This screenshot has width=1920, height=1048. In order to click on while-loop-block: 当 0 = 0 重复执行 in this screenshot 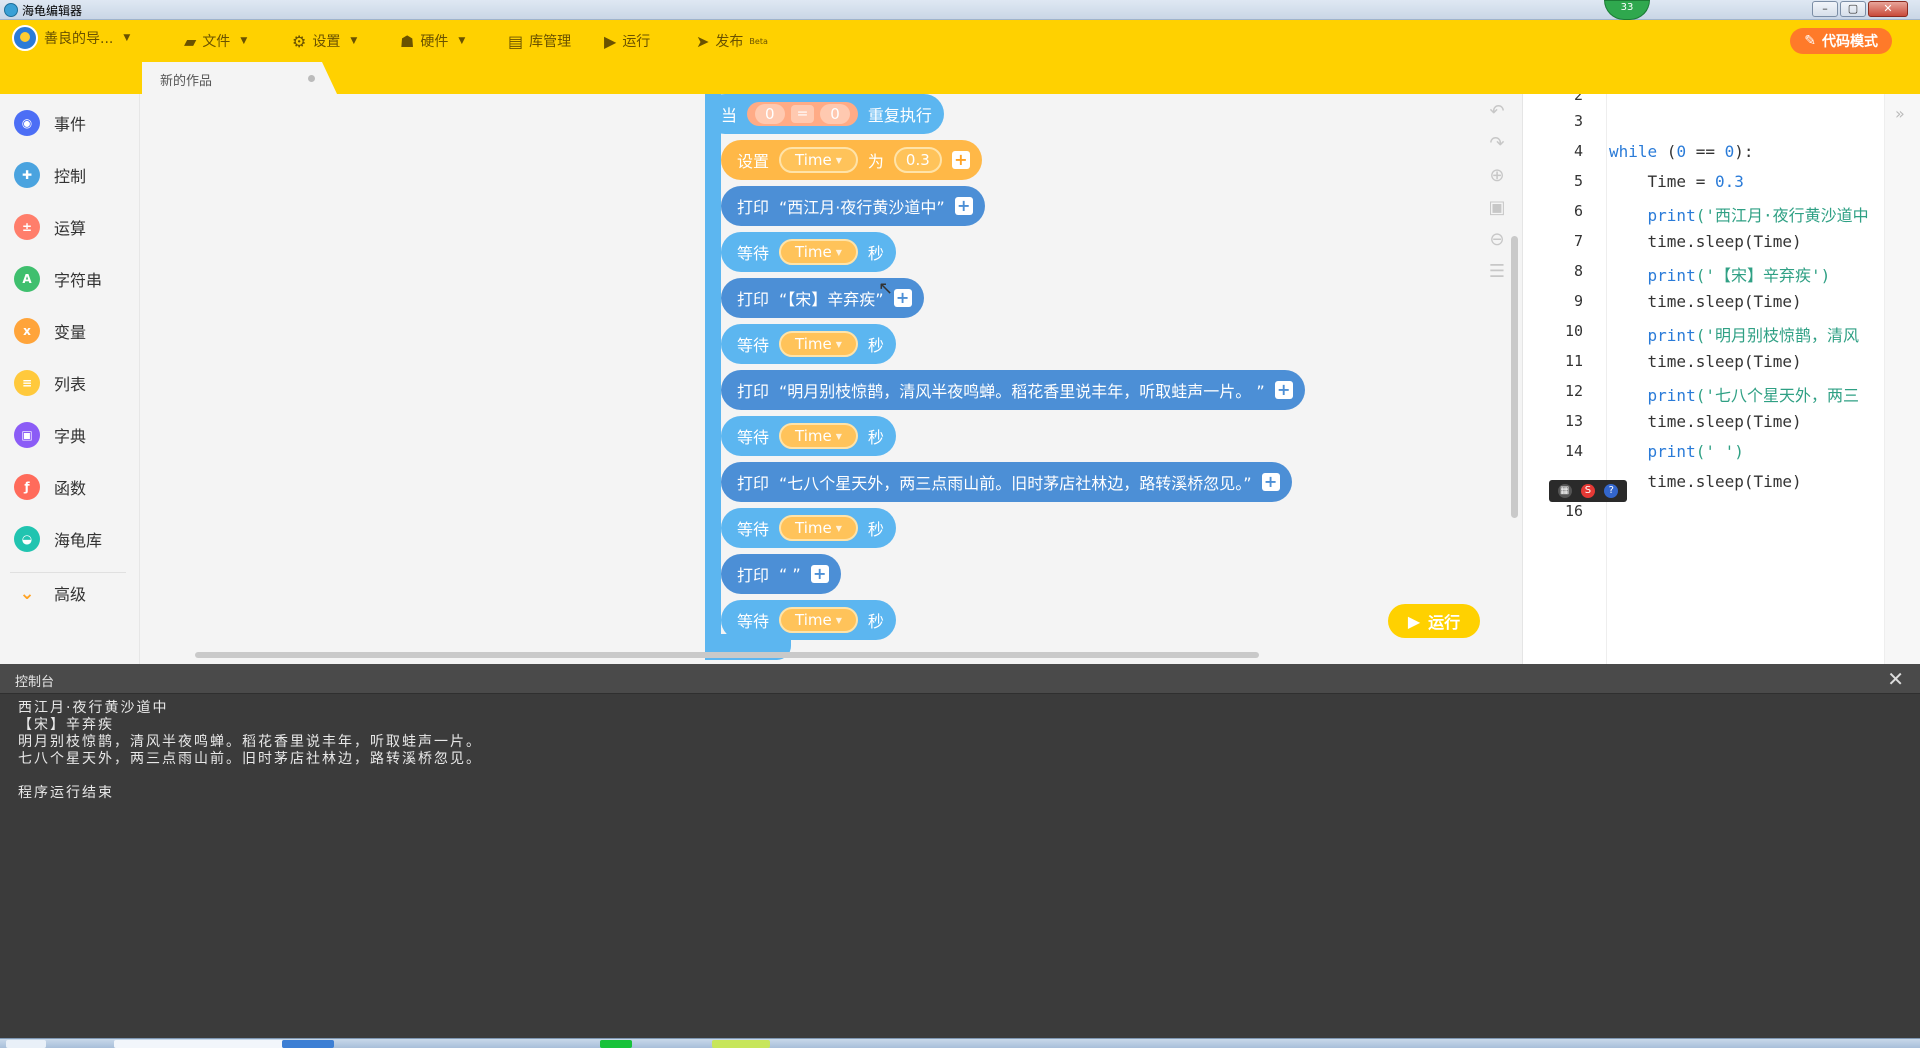, I will do `click(824, 114)`.